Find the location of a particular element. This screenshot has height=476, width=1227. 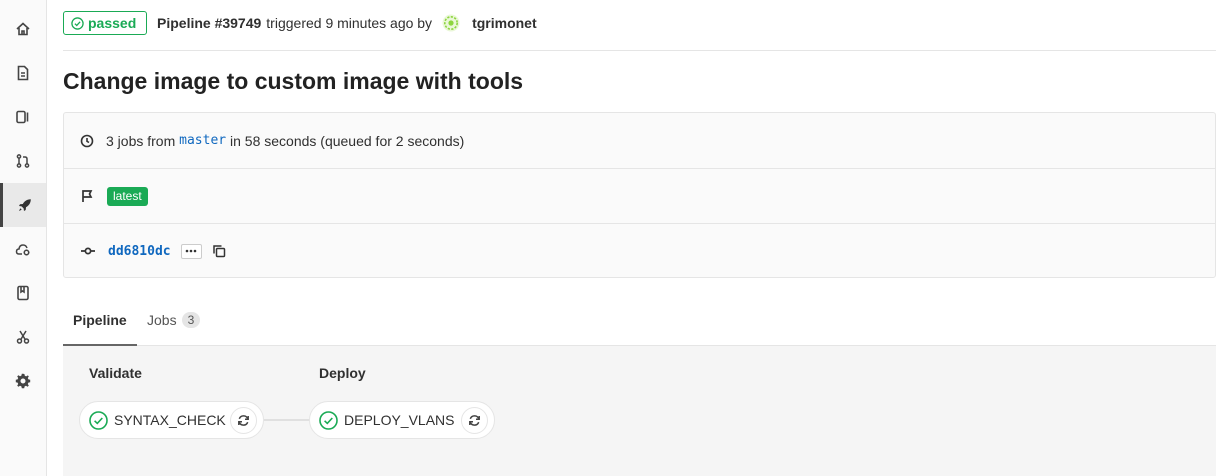

snippet-icon is located at coordinates (23, 337).